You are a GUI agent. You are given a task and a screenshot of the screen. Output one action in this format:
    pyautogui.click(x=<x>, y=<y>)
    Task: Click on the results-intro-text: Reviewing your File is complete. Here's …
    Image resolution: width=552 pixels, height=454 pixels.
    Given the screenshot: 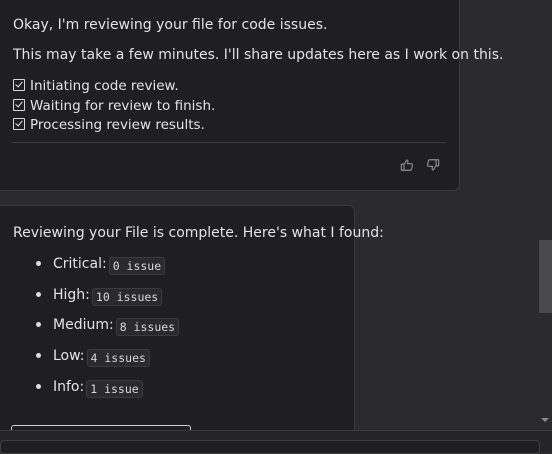 What is the action you would take?
    pyautogui.click(x=198, y=233)
    